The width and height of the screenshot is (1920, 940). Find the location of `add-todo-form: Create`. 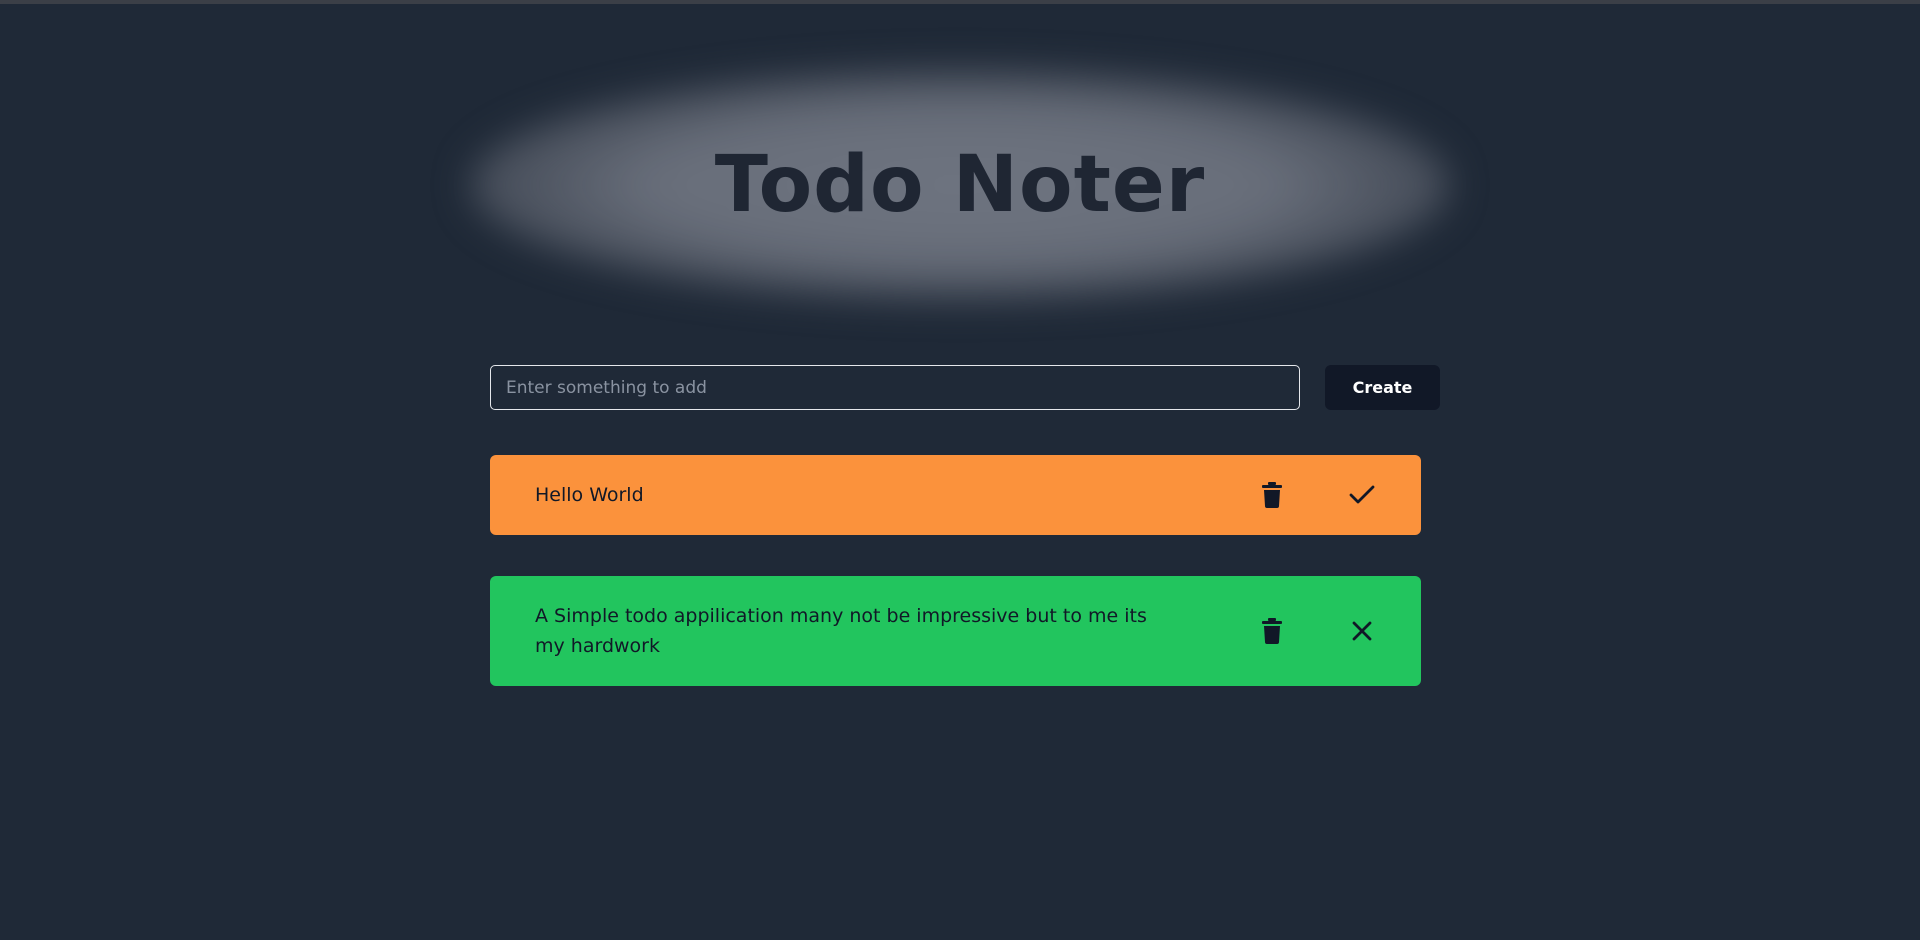

add-todo-form: Create is located at coordinates (965, 387).